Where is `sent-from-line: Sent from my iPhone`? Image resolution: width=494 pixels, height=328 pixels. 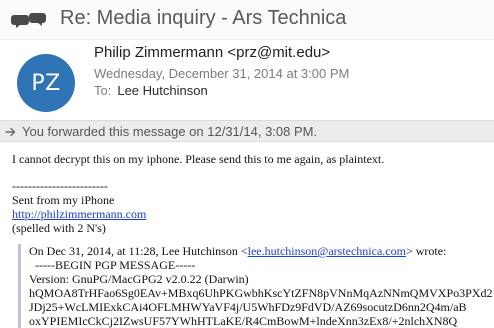 sent-from-line: Sent from my iPhone is located at coordinates (63, 200).